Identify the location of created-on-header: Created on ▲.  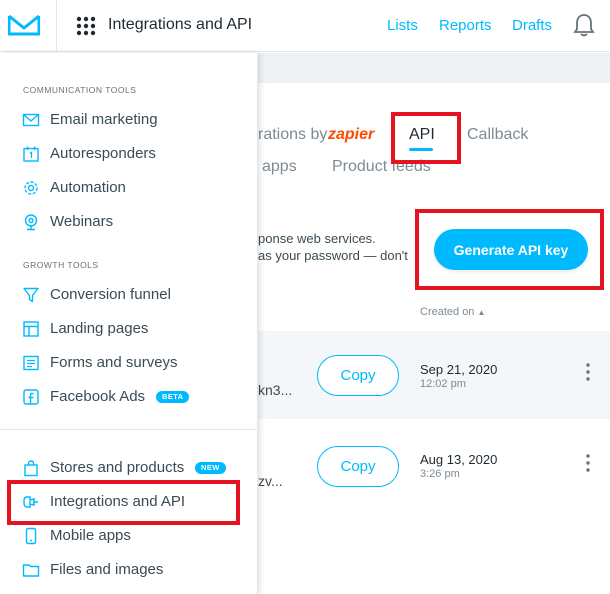
(452, 312).